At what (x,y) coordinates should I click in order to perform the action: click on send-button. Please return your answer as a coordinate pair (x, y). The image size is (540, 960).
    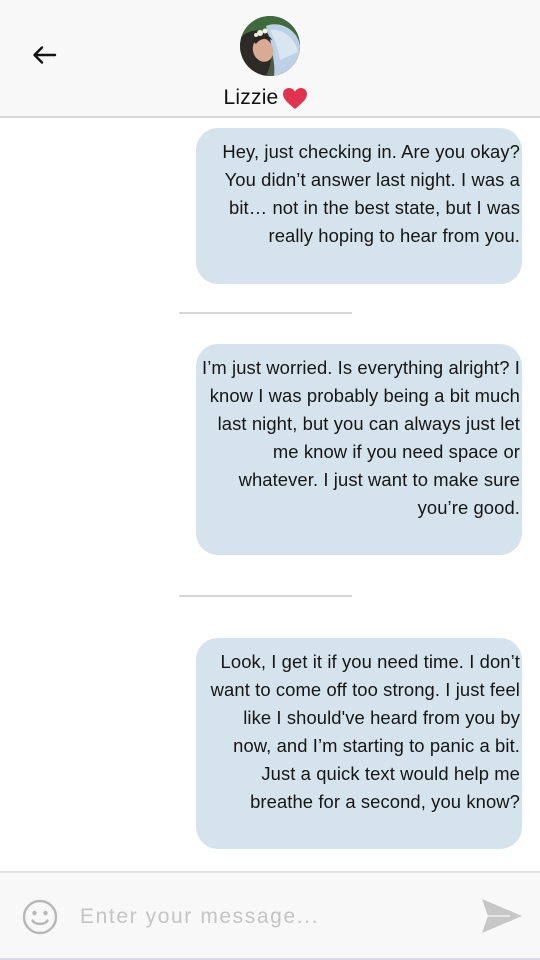
    Looking at the image, I should click on (502, 916).